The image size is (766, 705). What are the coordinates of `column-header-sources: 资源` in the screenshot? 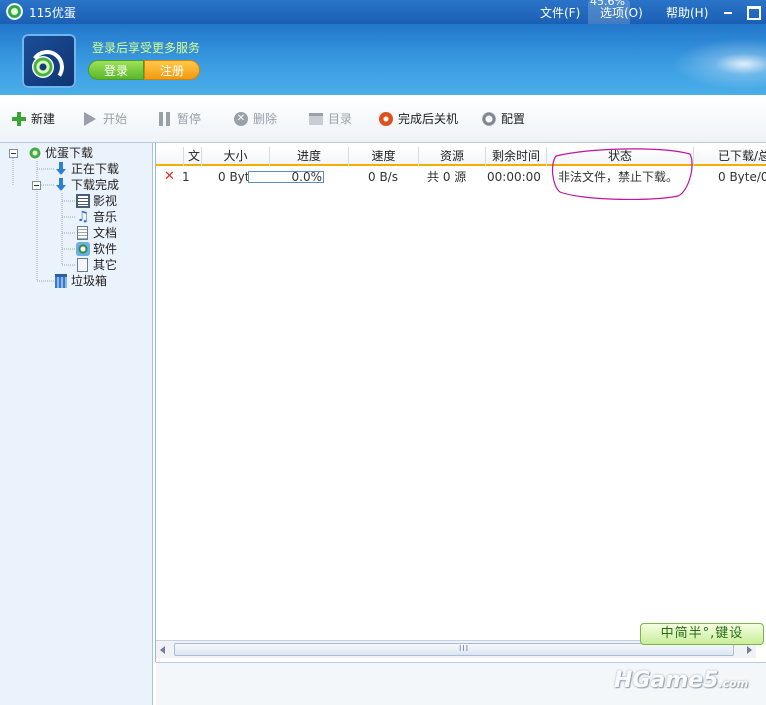 It's located at (452, 156).